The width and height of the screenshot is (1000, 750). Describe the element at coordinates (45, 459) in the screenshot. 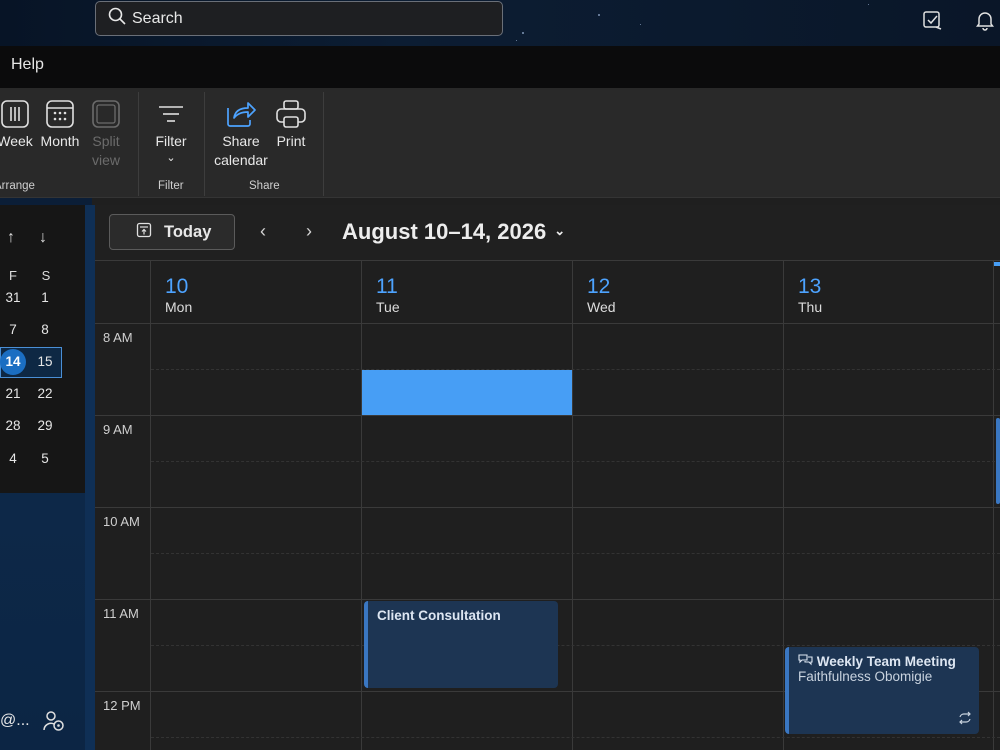

I see `mini-day: 5` at that location.